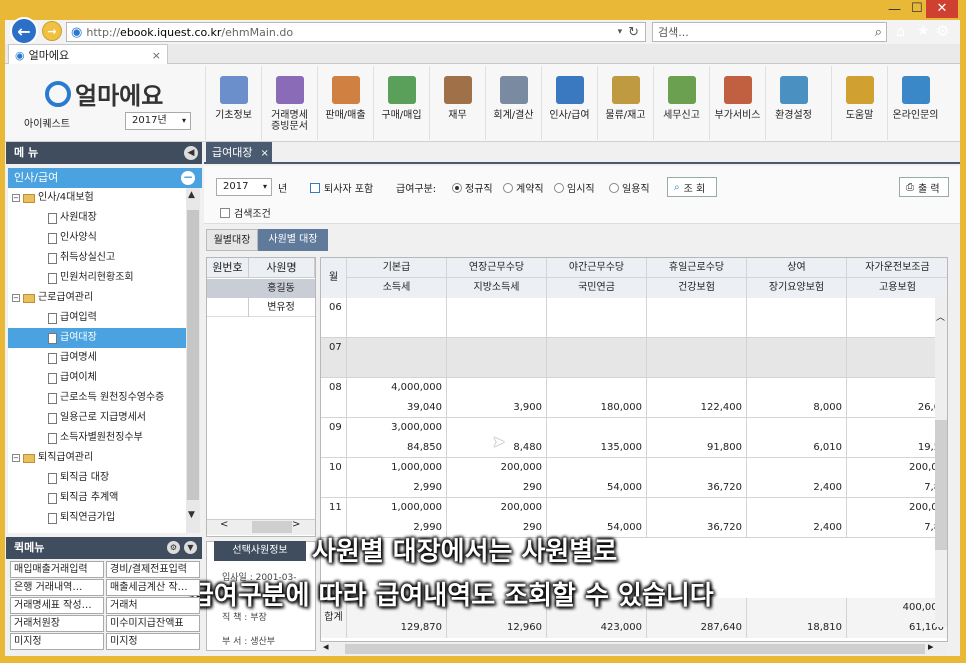 This screenshot has width=966, height=663. What do you see at coordinates (894, 9) in the screenshot?
I see `minimize-icon: —` at bounding box center [894, 9].